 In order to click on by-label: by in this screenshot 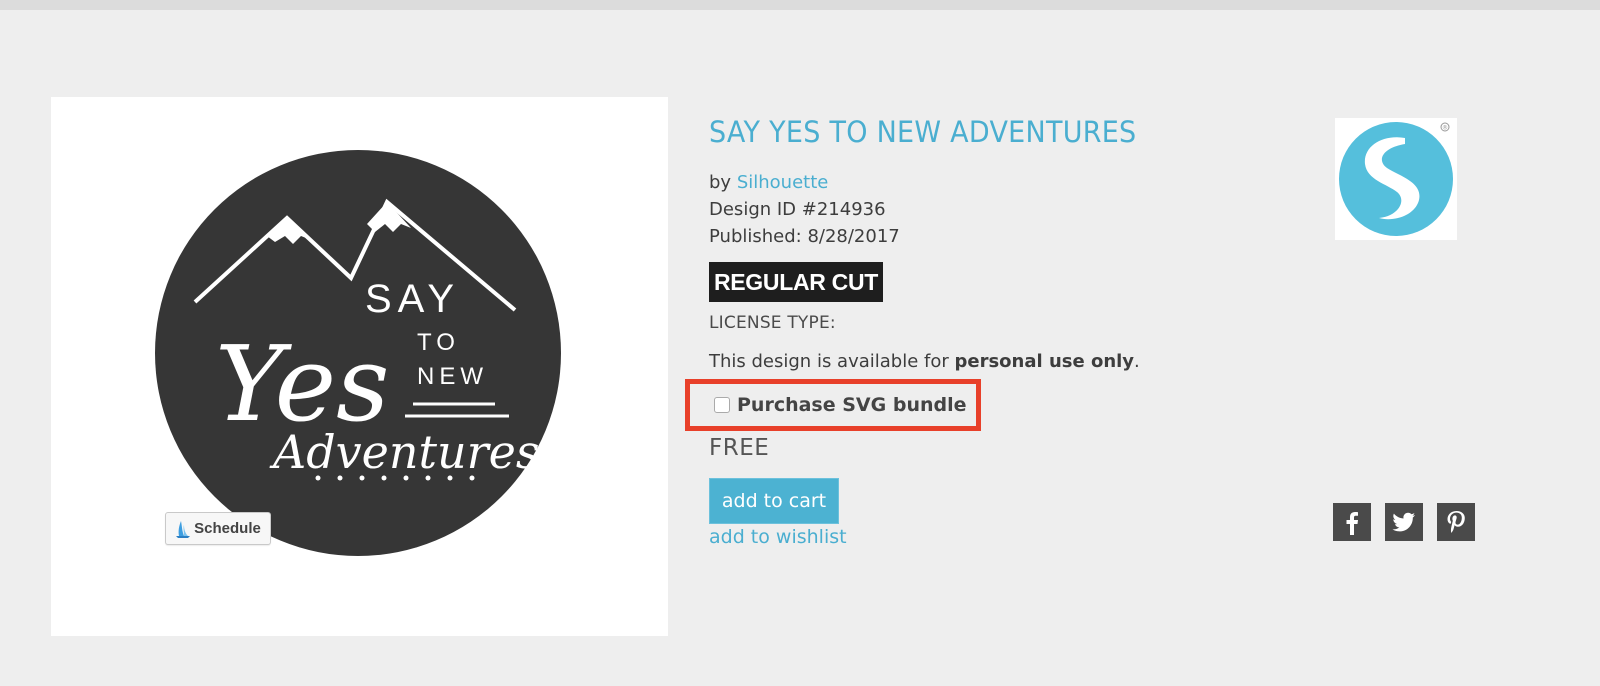, I will do `click(720, 182)`.